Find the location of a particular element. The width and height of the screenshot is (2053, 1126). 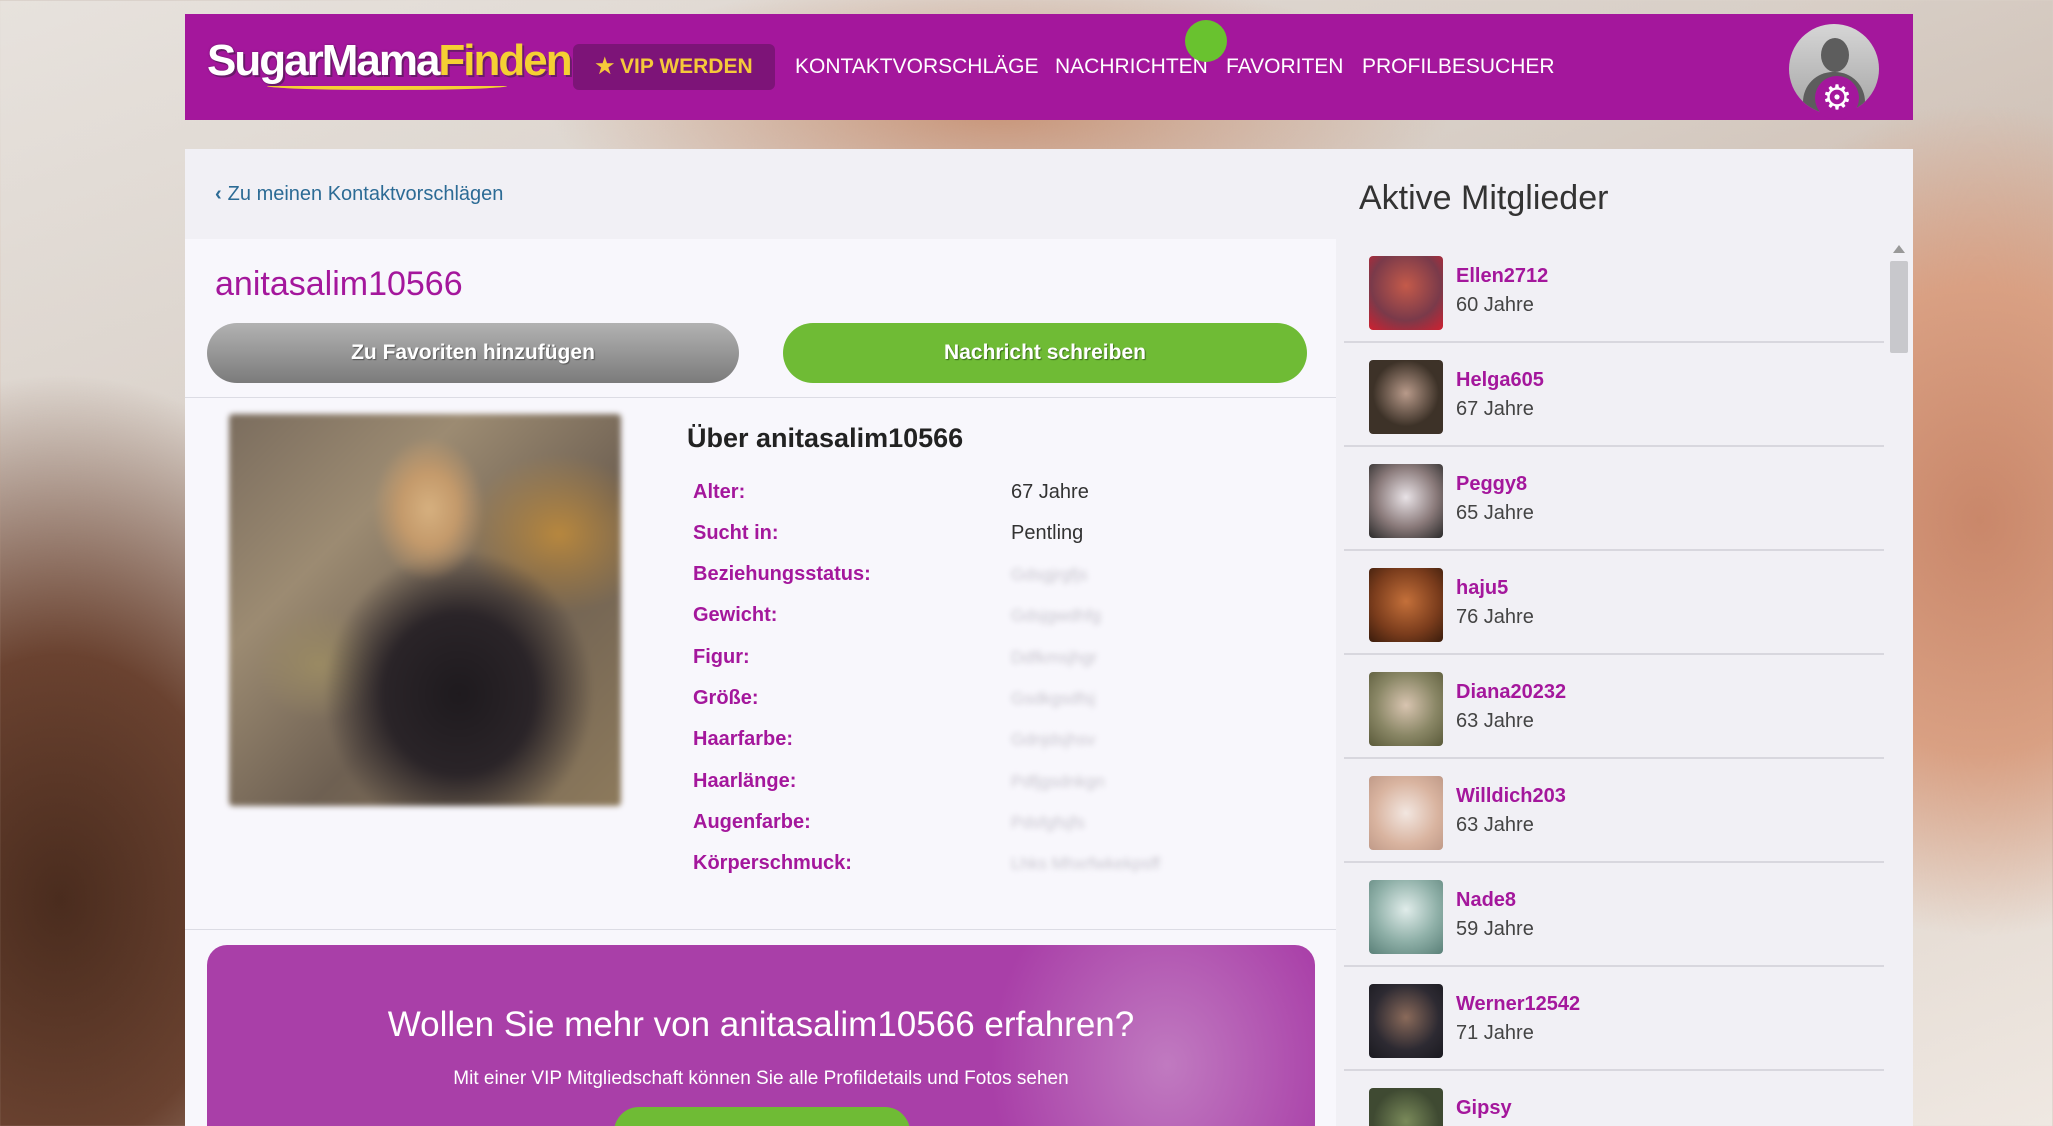

field-value-haarfarbe: Gdnjdsjhsv is located at coordinates (1053, 739).